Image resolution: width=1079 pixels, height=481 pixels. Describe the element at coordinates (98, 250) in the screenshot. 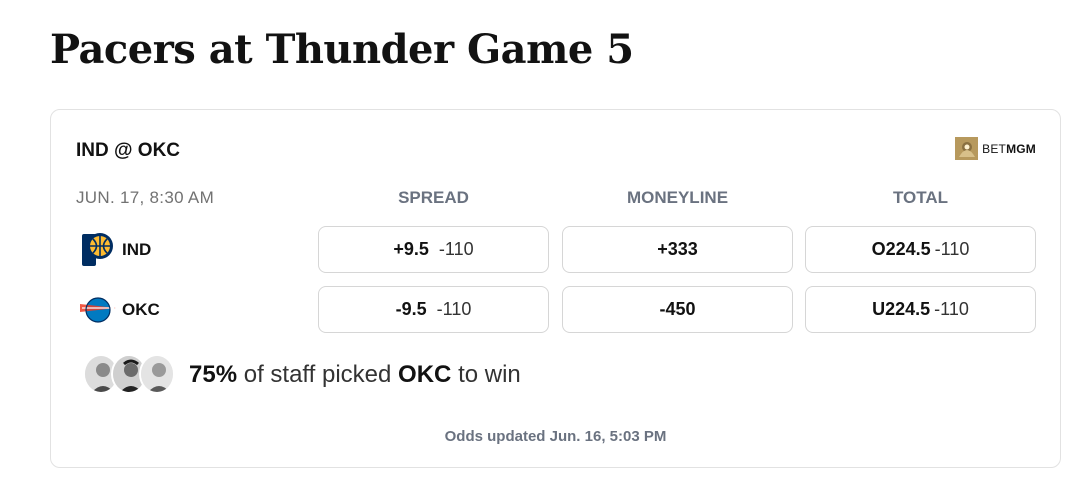

I see `pacers-logo-icon` at that location.